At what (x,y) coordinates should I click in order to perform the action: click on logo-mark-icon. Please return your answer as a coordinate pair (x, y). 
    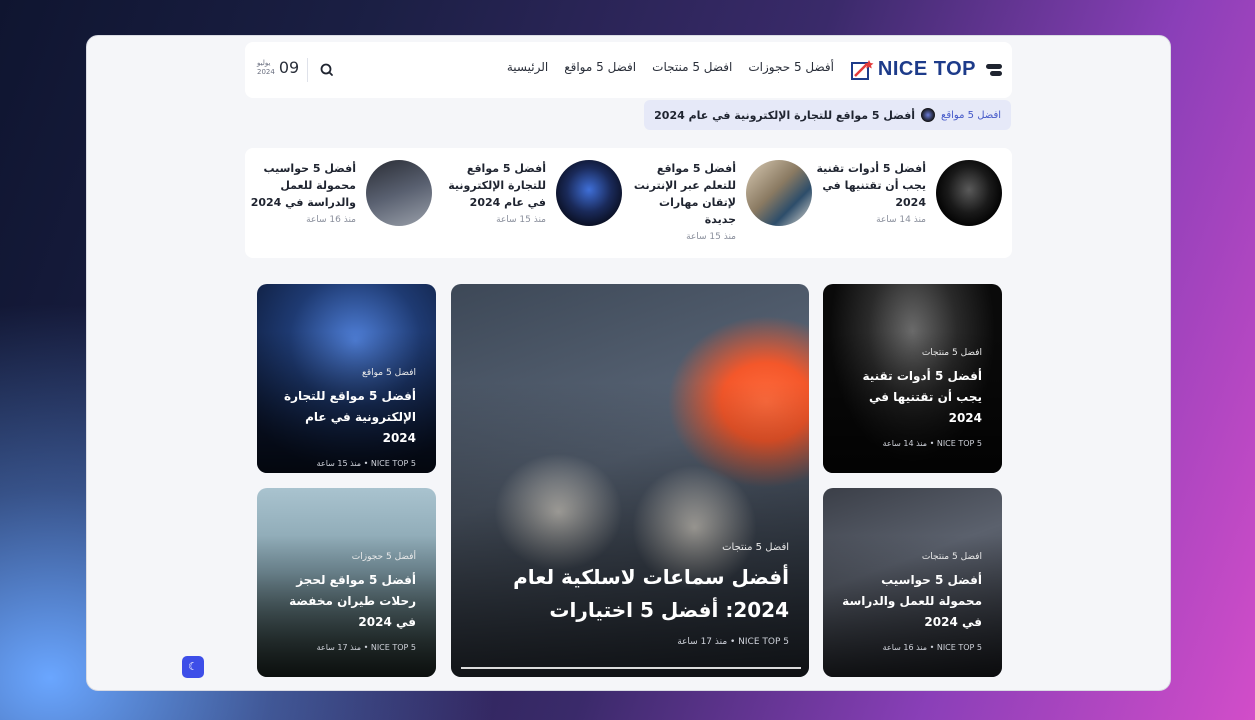
    Looking at the image, I should click on (862, 69).